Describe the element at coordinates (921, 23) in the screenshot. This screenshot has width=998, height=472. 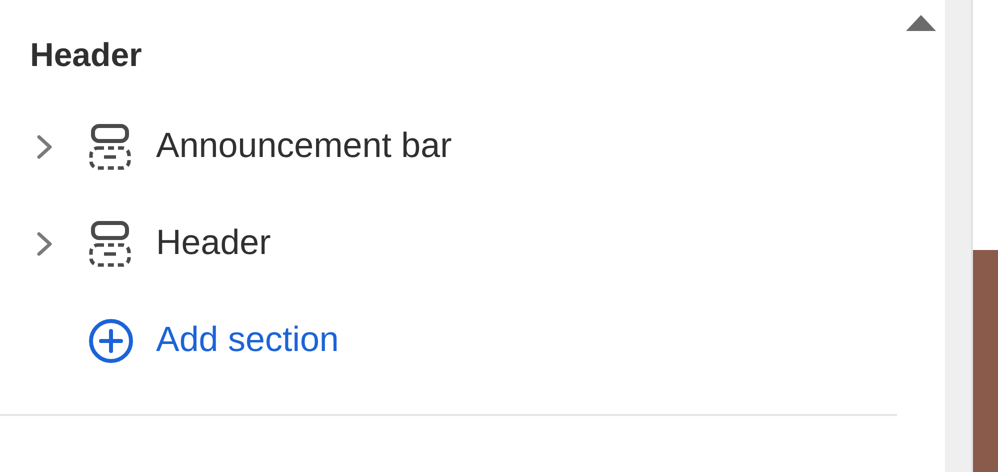
I see `scroll-up-icon` at that location.